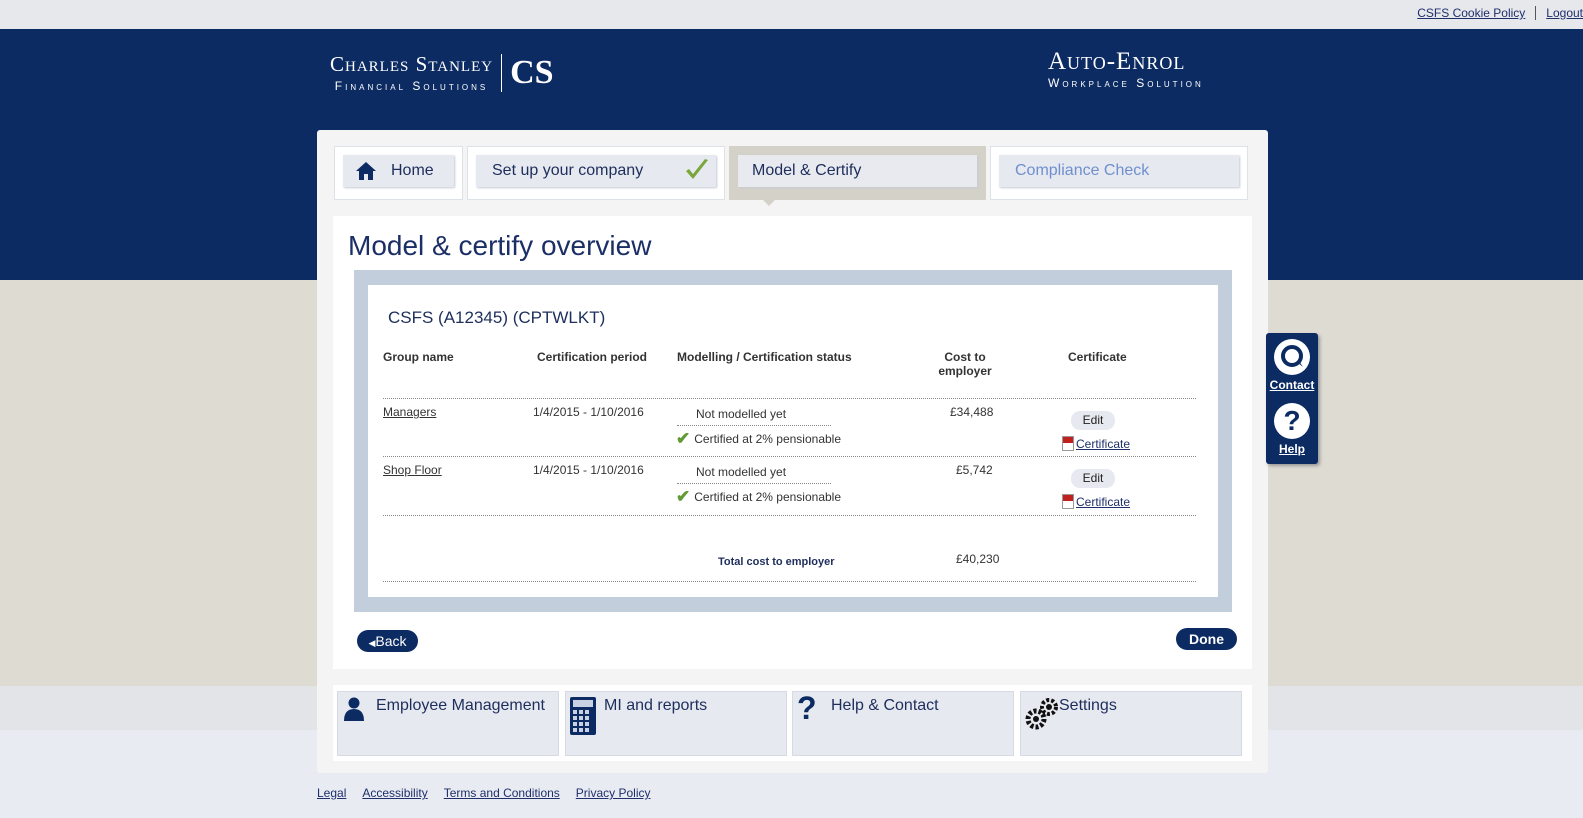 Image resolution: width=1583 pixels, height=818 pixels. I want to click on footer-privacy-link: Privacy Policy, so click(613, 793).